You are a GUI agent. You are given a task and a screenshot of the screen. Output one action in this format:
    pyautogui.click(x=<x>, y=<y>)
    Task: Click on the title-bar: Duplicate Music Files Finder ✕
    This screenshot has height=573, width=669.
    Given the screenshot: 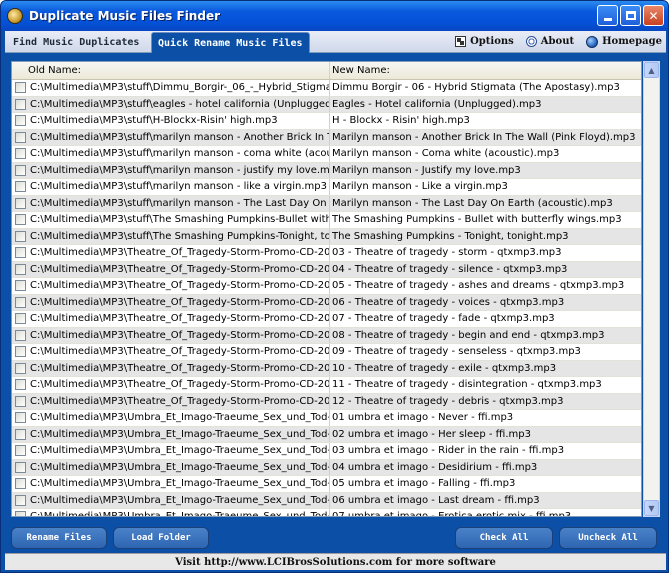 What is the action you would take?
    pyautogui.click(x=334, y=16)
    